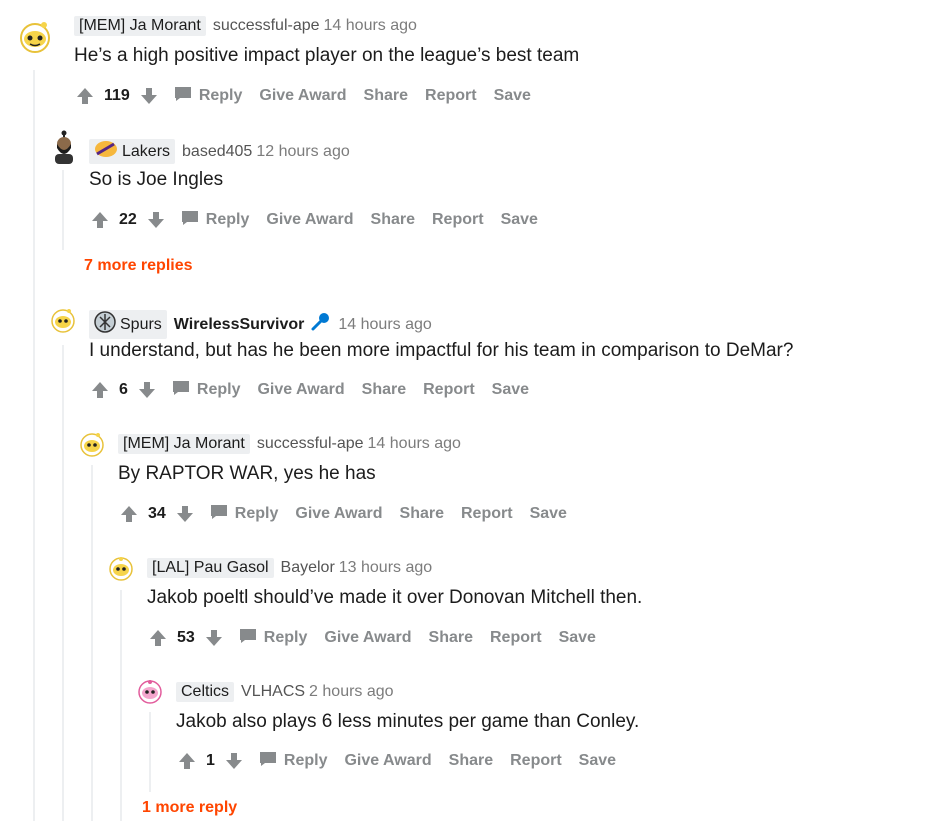  I want to click on vote-score: 53, so click(186, 637).